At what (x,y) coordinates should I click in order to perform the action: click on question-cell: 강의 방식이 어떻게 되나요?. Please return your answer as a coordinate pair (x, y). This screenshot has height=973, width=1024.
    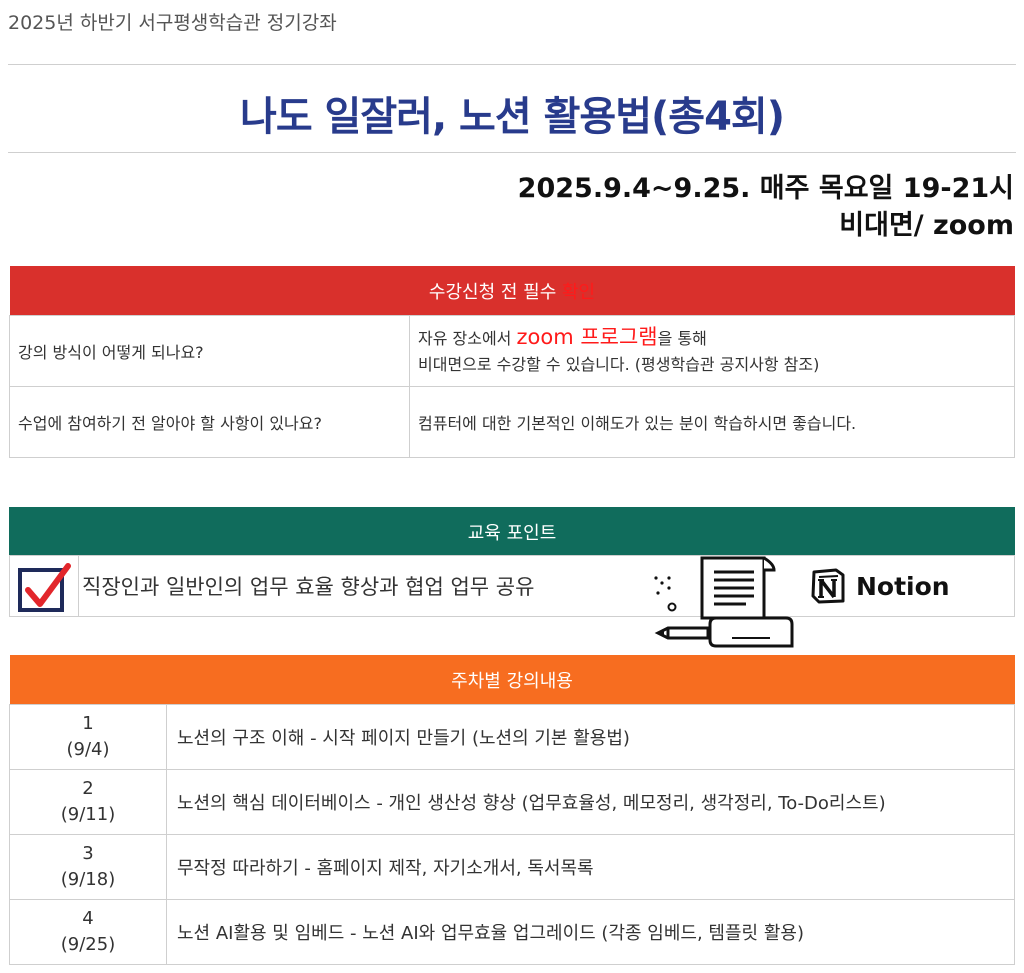
    Looking at the image, I should click on (209, 351).